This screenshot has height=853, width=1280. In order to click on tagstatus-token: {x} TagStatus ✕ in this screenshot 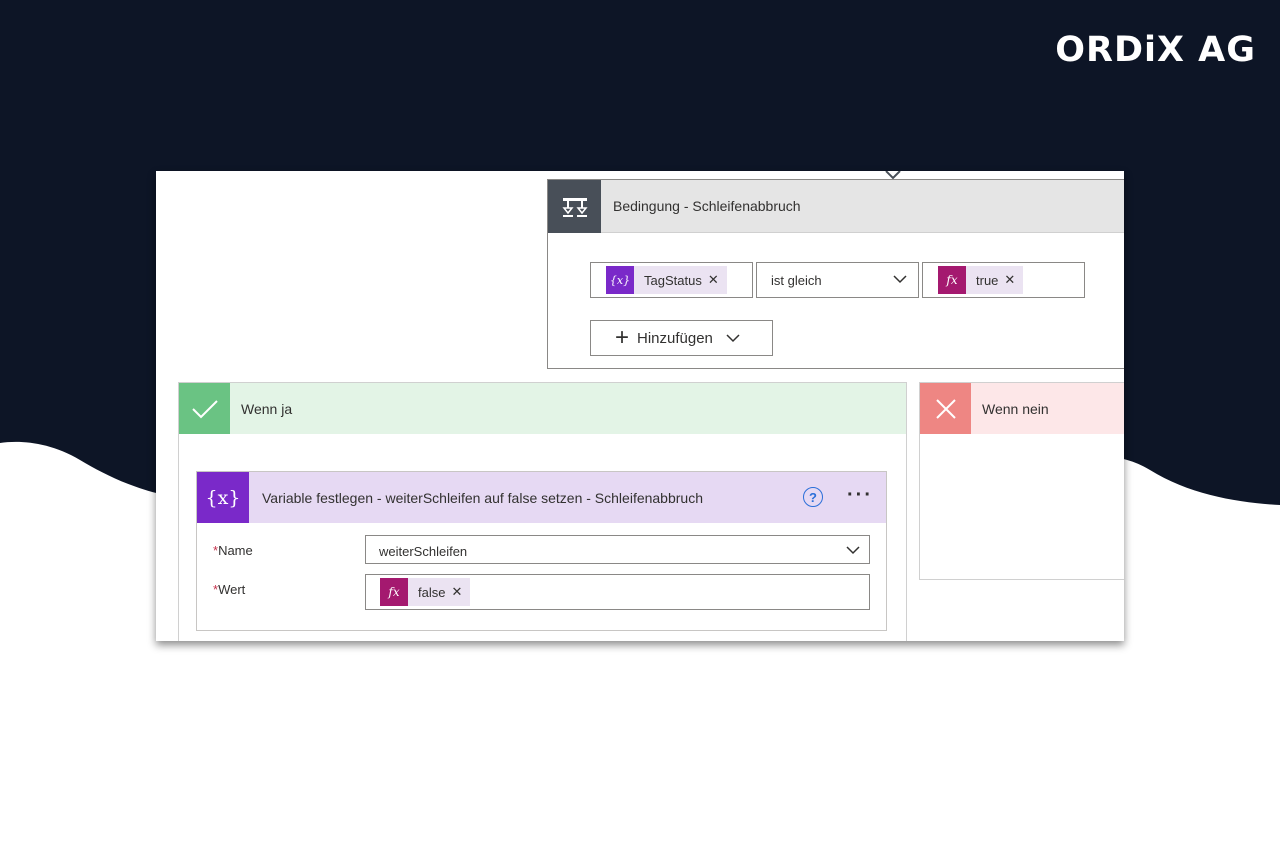, I will do `click(666, 280)`.